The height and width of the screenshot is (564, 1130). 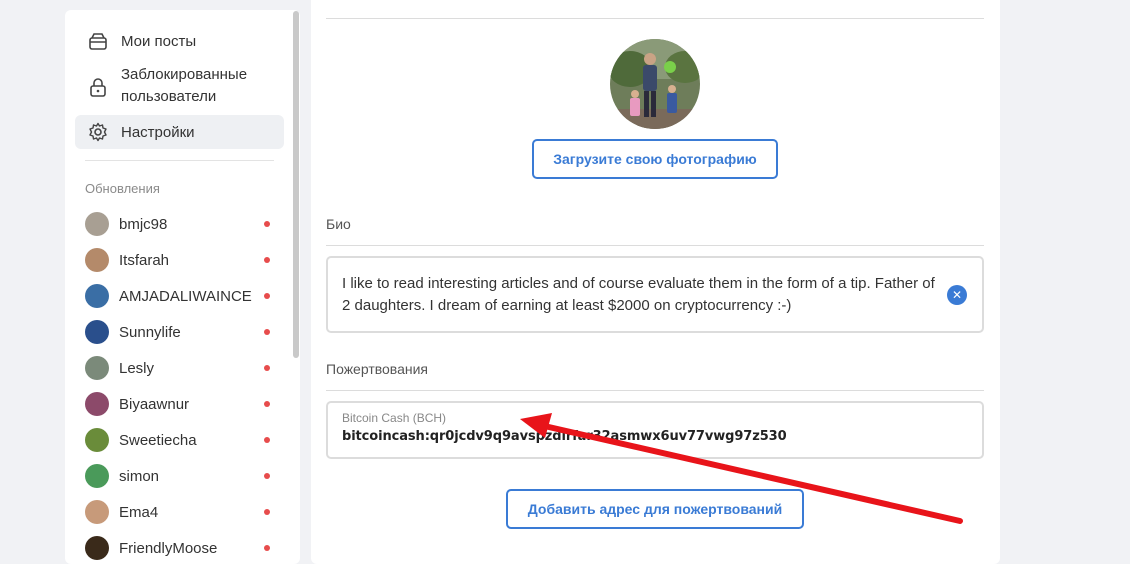 I want to click on add-donation-address-button: Добавить адрес для пожертвований, so click(x=655, y=509).